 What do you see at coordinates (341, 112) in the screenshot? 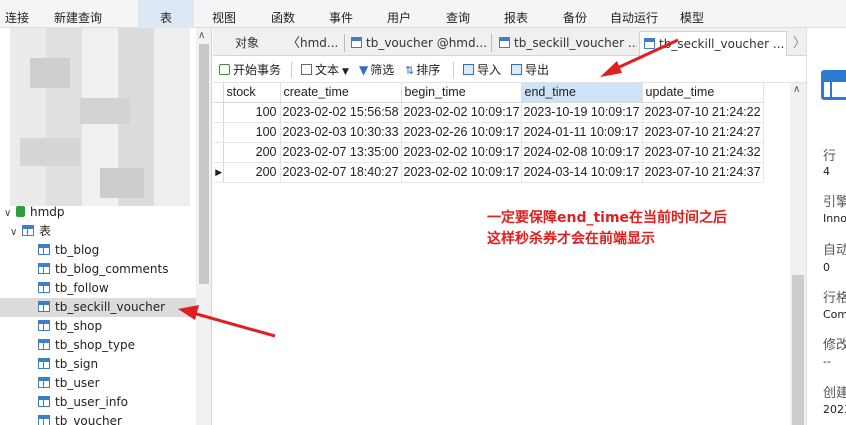
I see `table-cell: 2023-02-02 15:56:58` at bounding box center [341, 112].